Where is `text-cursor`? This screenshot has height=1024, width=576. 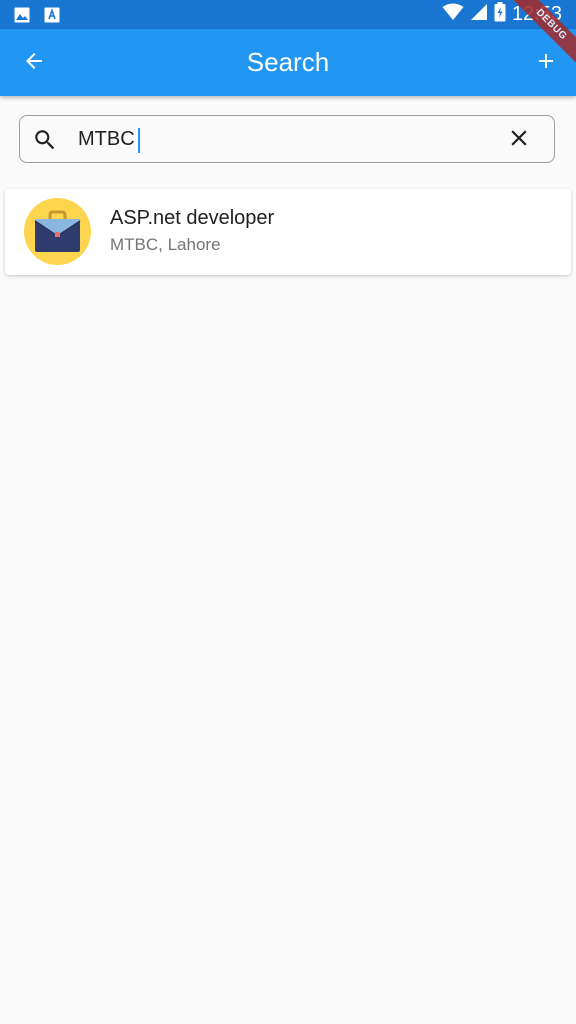
text-cursor is located at coordinates (139, 140).